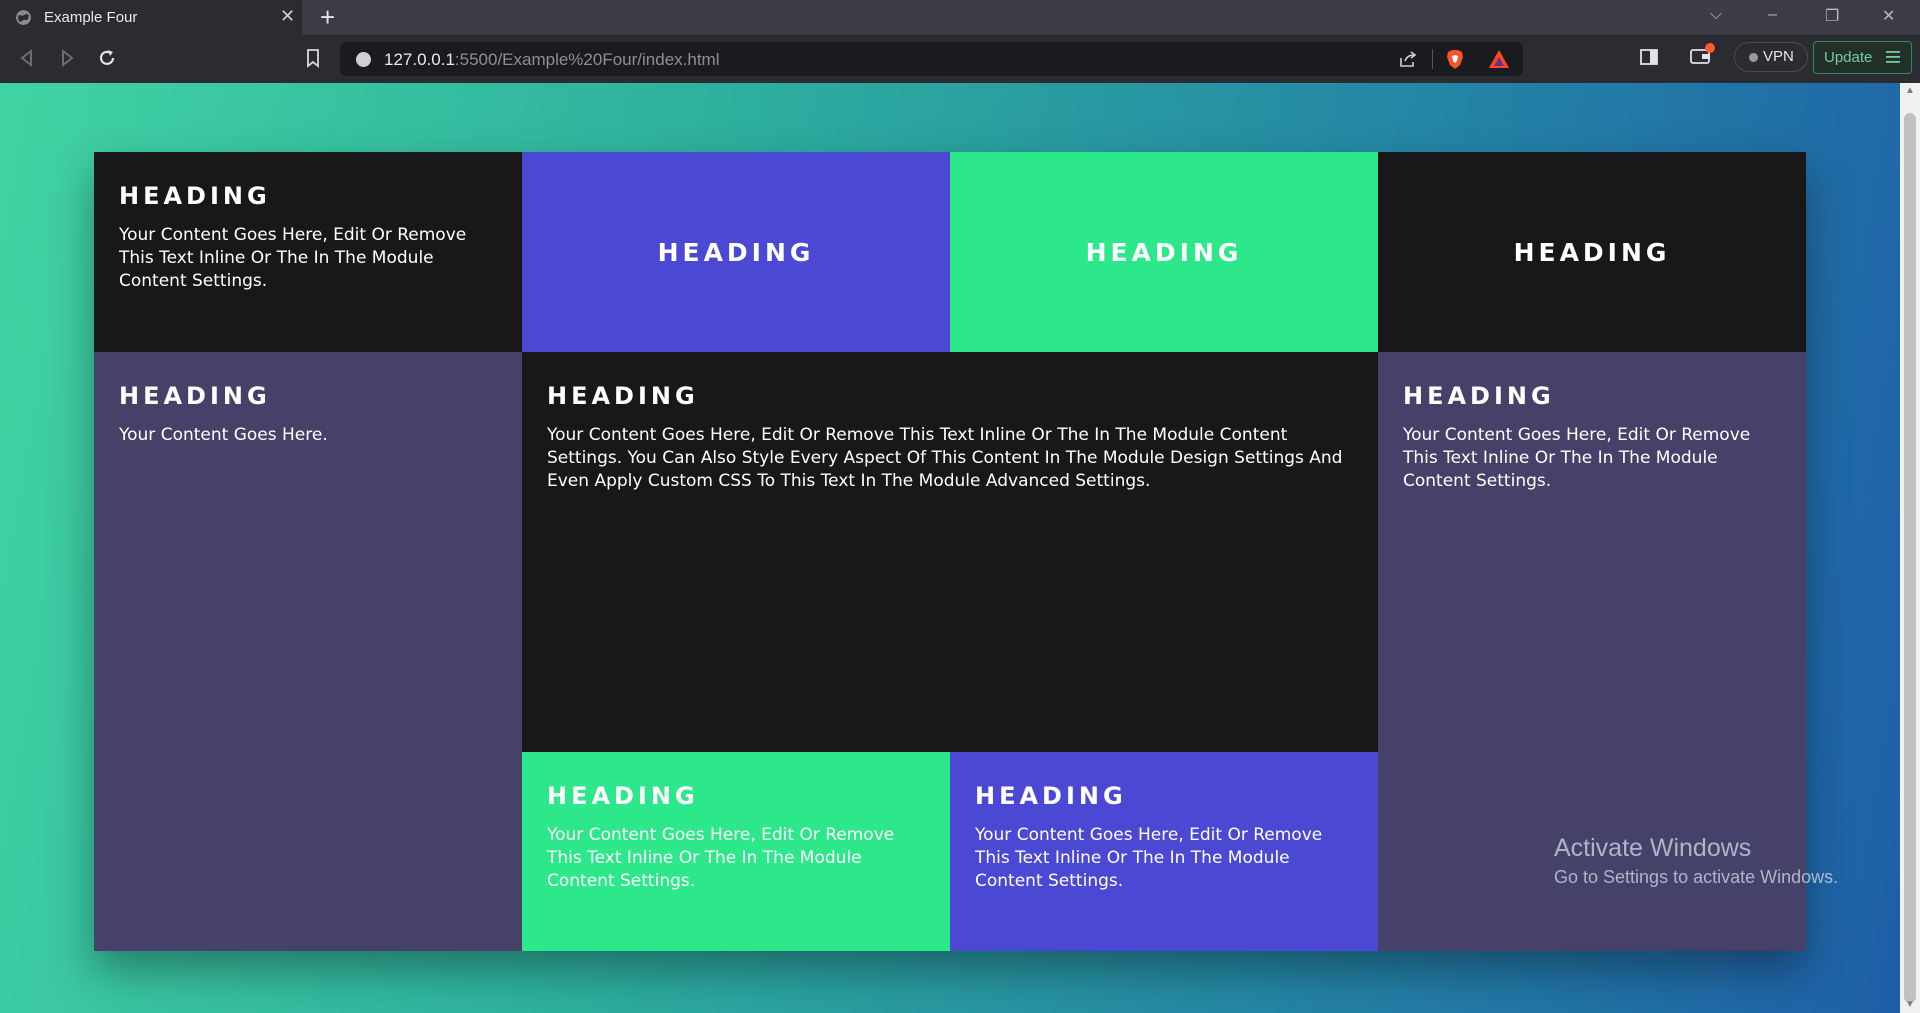 The image size is (1920, 1013). I want to click on share-icon, so click(1408, 59).